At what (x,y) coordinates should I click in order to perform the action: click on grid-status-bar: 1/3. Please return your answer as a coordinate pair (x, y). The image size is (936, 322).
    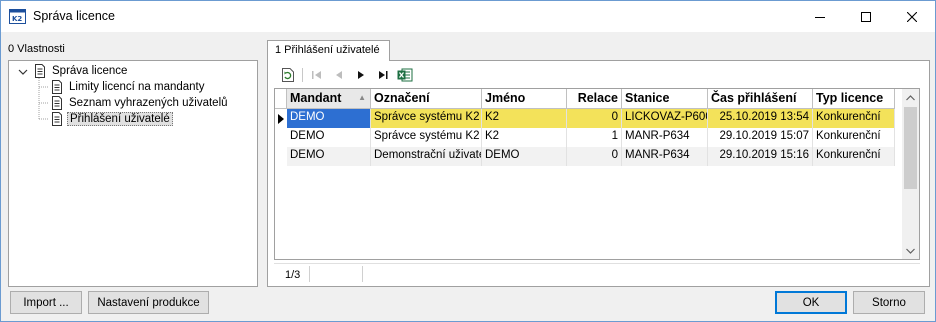
    Looking at the image, I should click on (597, 273).